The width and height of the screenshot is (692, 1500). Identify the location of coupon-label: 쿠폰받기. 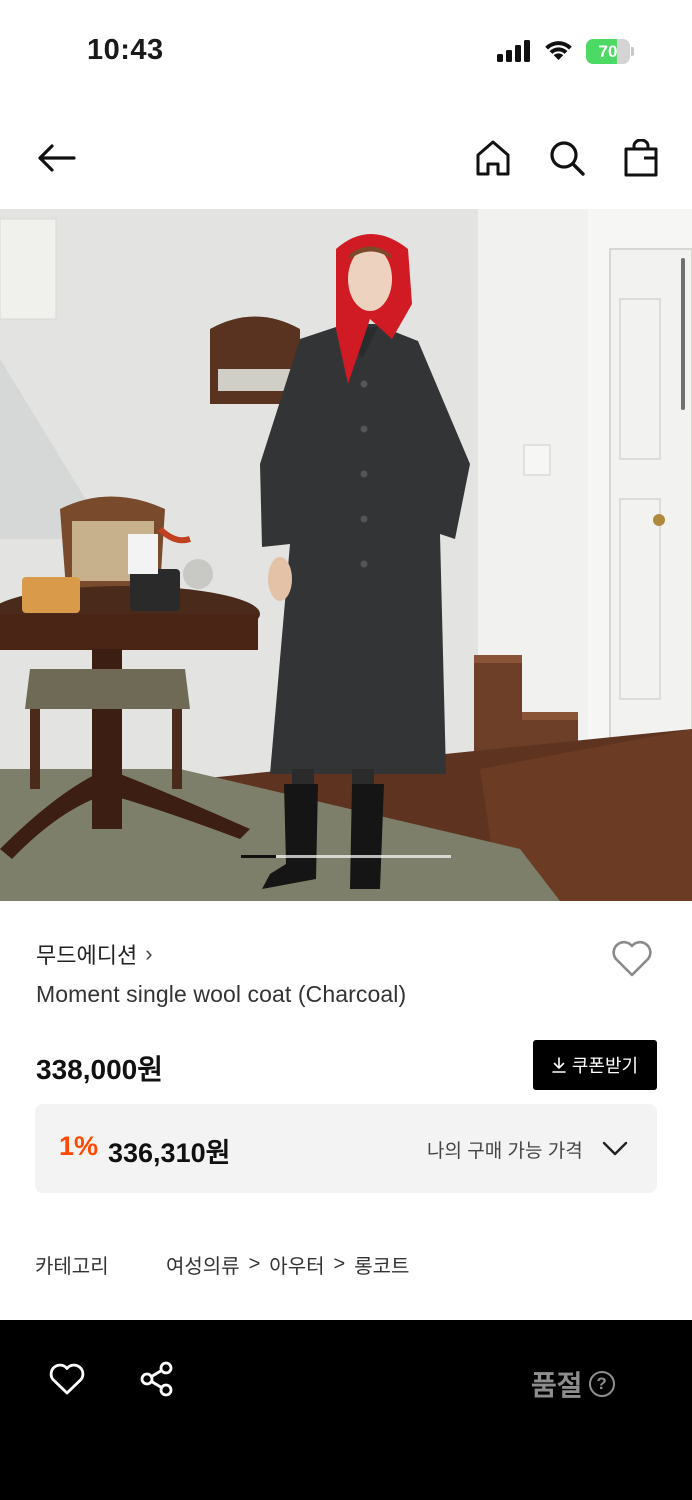
(605, 1066).